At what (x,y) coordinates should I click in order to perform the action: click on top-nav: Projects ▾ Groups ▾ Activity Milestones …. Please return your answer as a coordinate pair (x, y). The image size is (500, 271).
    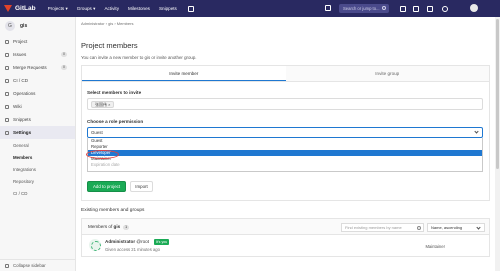
    Looking at the image, I should click on (117, 9).